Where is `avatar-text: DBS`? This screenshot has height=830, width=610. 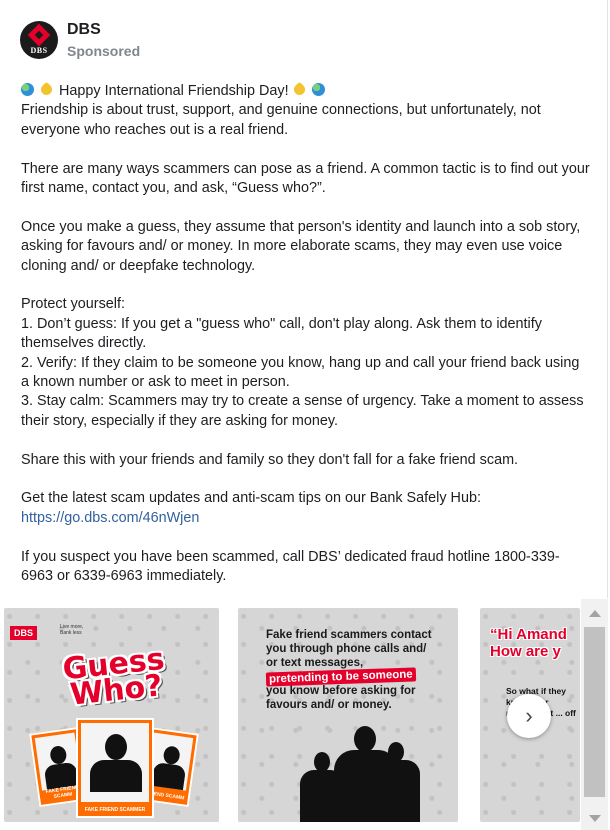 avatar-text: DBS is located at coordinates (39, 50).